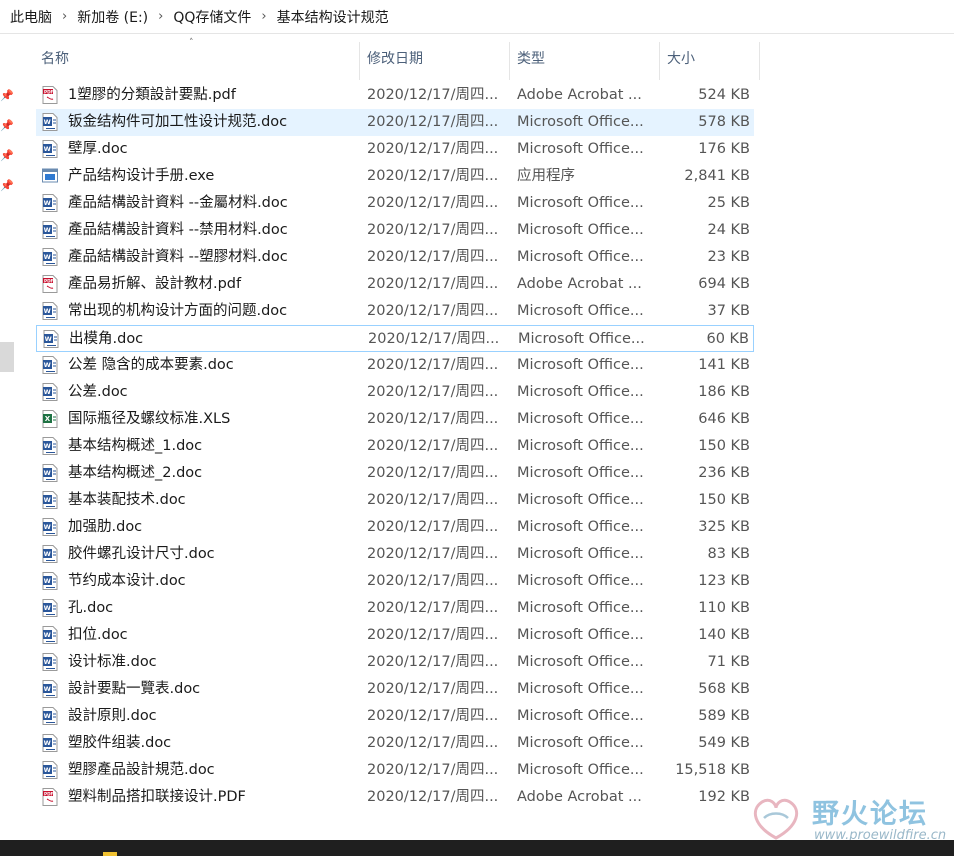 This screenshot has height=856, width=954. What do you see at coordinates (712, 770) in the screenshot?
I see `file-size: 15,518 KB` at bounding box center [712, 770].